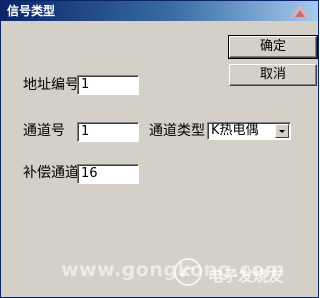 This screenshot has height=298, width=320. What do you see at coordinates (246, 276) in the screenshot?
I see `watermark-brand: 电子发烧友` at bounding box center [246, 276].